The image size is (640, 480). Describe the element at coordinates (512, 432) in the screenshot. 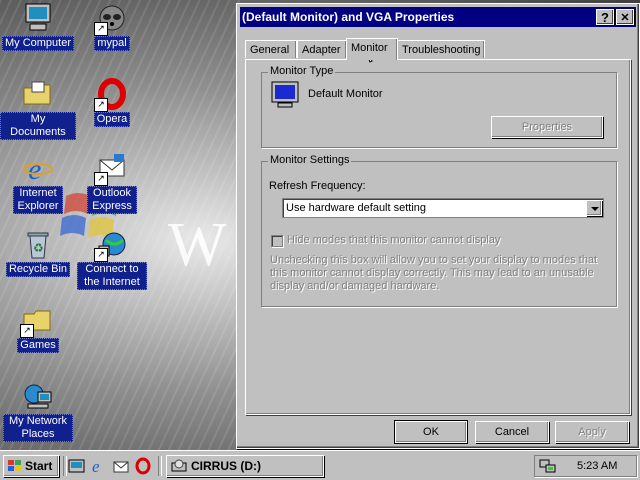

I see `cancel-button: Cancel` at that location.